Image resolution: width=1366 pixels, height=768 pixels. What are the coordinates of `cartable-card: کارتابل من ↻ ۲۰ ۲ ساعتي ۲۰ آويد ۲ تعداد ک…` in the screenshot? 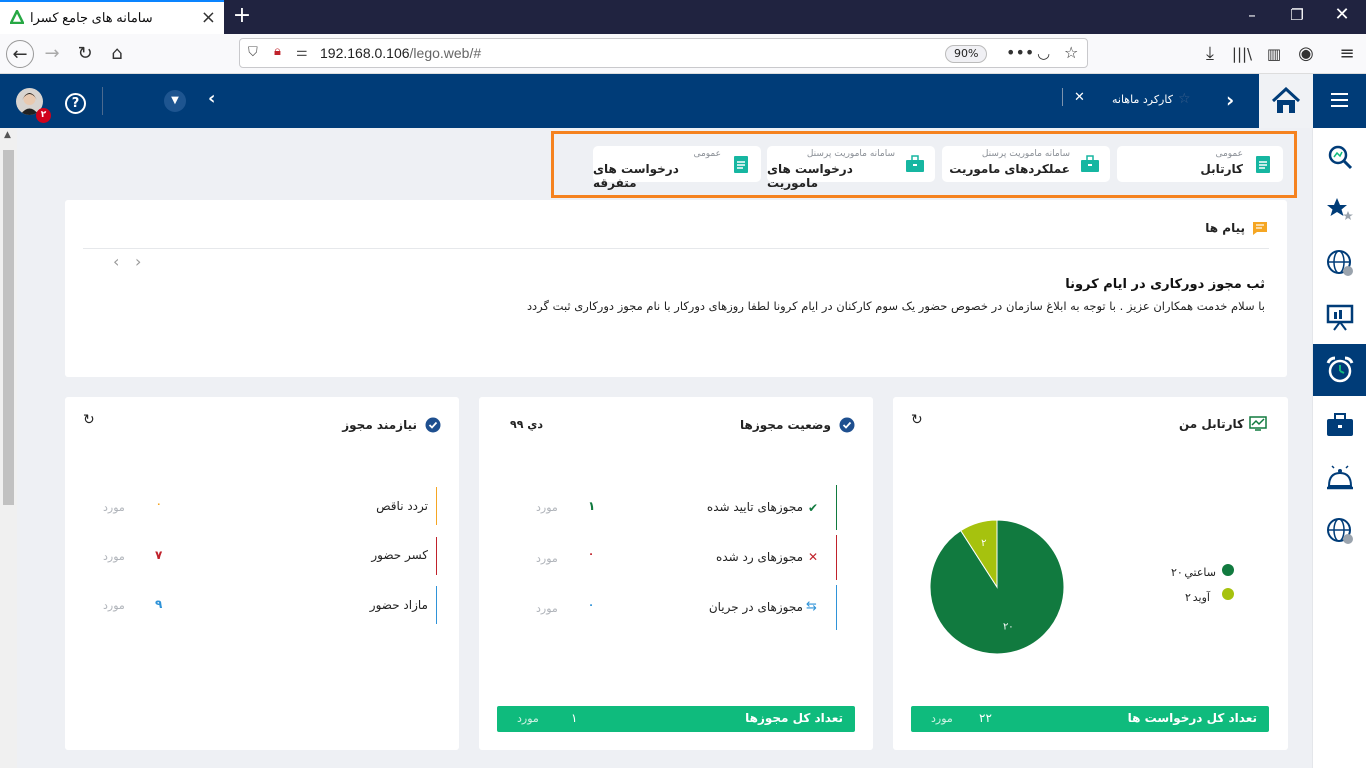 It's located at (1090, 573).